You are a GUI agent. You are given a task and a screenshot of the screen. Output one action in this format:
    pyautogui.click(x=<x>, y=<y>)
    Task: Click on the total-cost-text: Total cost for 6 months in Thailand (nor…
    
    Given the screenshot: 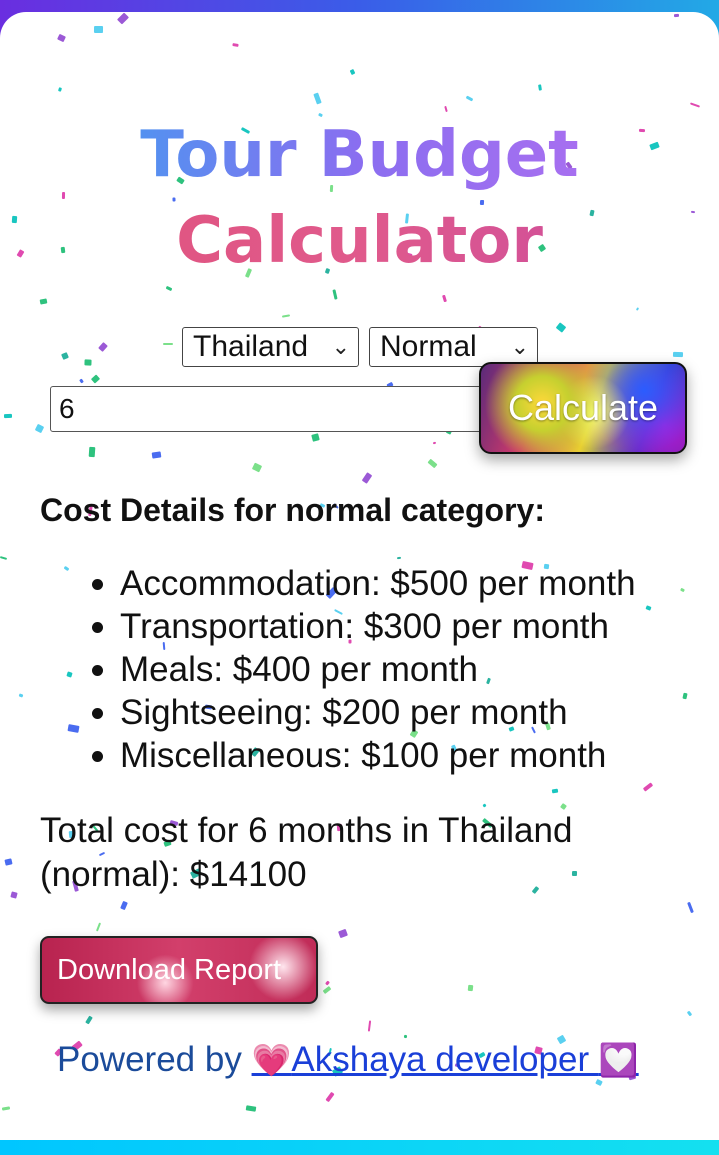 What is the action you would take?
    pyautogui.click(x=306, y=852)
    